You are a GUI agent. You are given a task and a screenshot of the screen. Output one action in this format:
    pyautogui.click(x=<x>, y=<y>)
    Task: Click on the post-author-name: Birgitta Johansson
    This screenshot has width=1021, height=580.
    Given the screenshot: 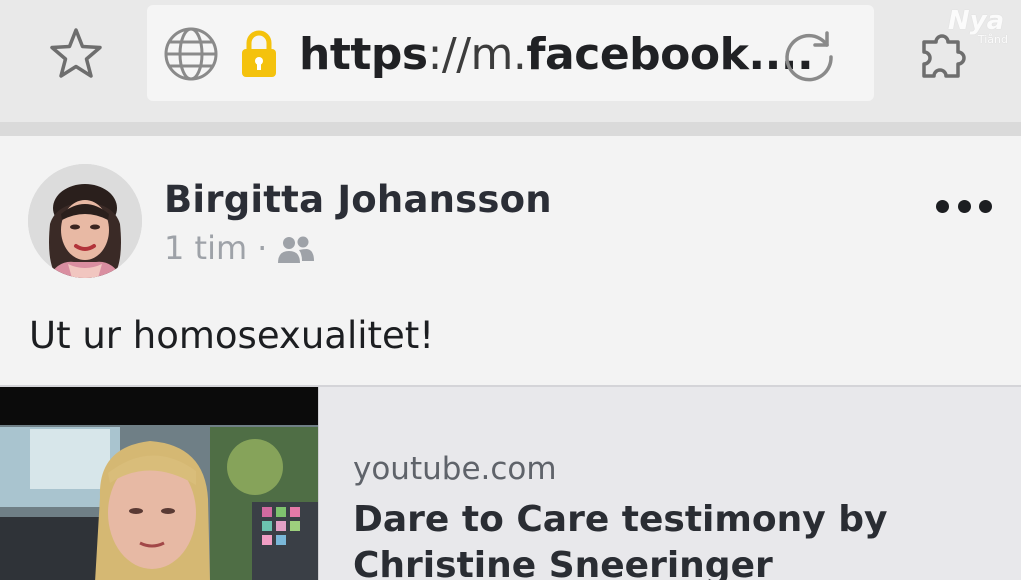 What is the action you would take?
    pyautogui.click(x=358, y=199)
    